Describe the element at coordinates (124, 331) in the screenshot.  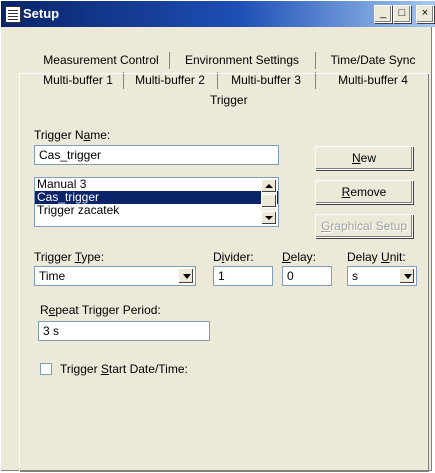
I see `repeat-period-input: 3 s` at that location.